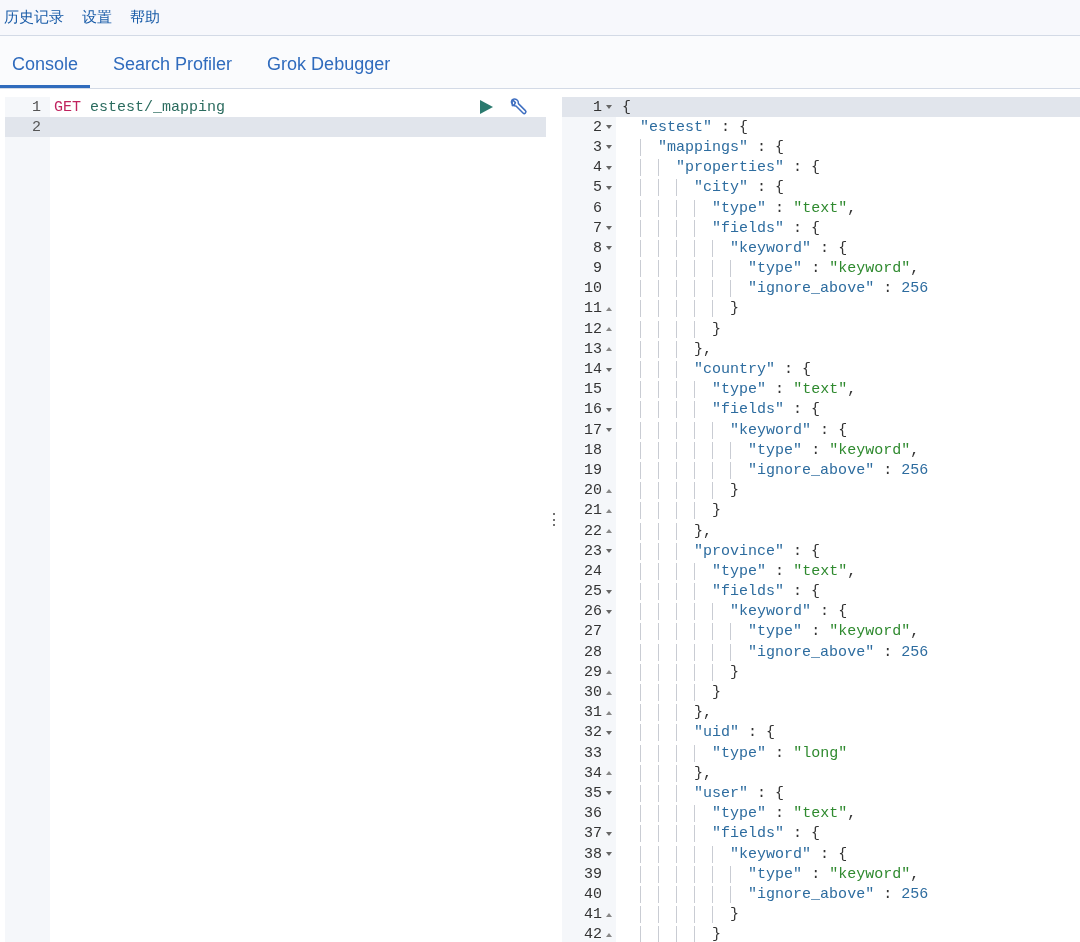  What do you see at coordinates (593, 854) in the screenshot?
I see `line-number: 38` at bounding box center [593, 854].